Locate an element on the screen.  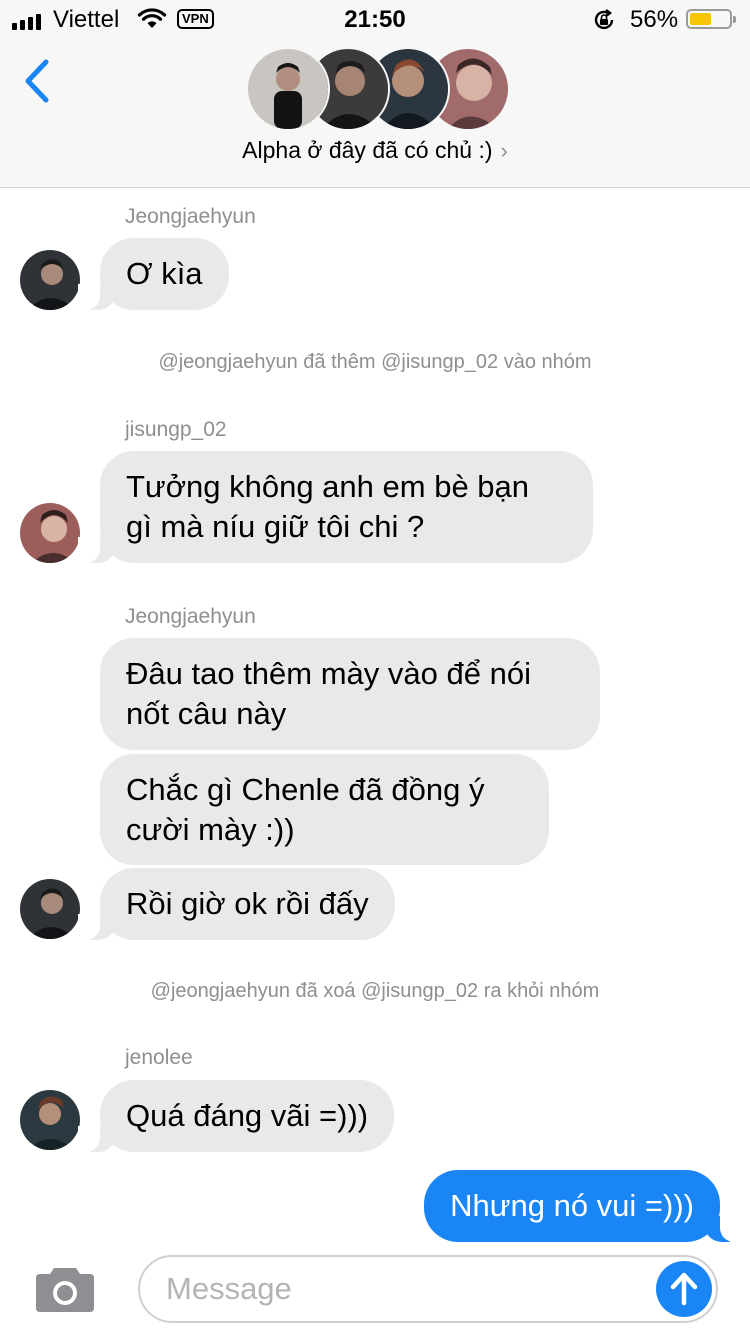
arrow-up-icon is located at coordinates (684, 1289).